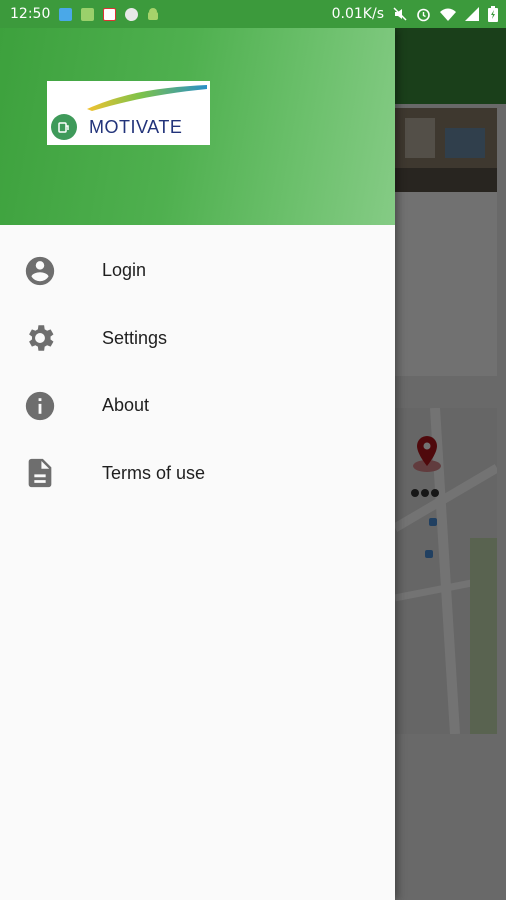  Describe the element at coordinates (400, 14) in the screenshot. I see `mute-icon` at that location.